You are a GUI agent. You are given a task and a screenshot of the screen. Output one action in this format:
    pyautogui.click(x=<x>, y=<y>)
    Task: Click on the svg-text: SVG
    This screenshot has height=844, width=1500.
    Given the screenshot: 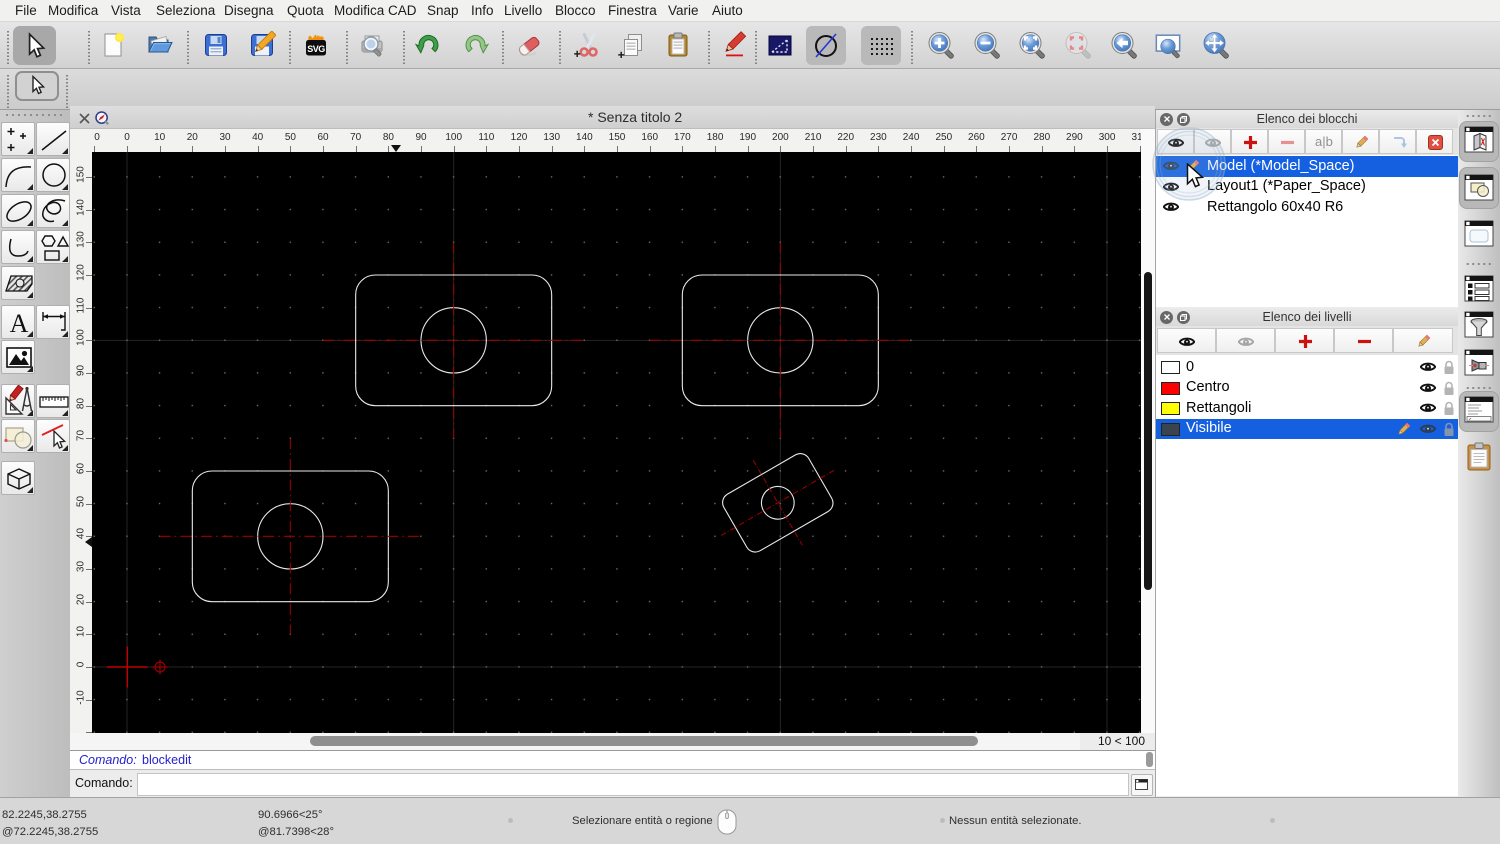 What is the action you would take?
    pyautogui.click(x=316, y=49)
    